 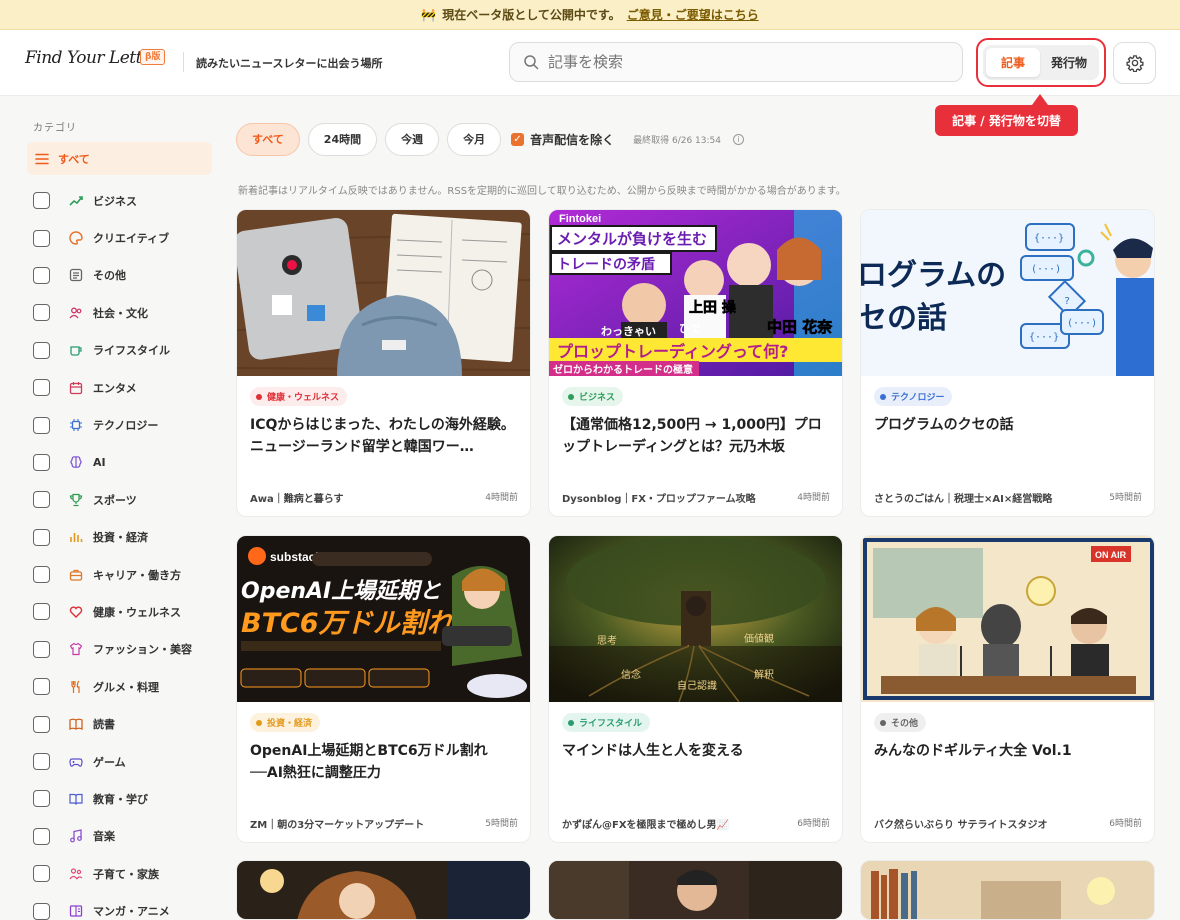 I want to click on search-input, so click(x=748, y=62).